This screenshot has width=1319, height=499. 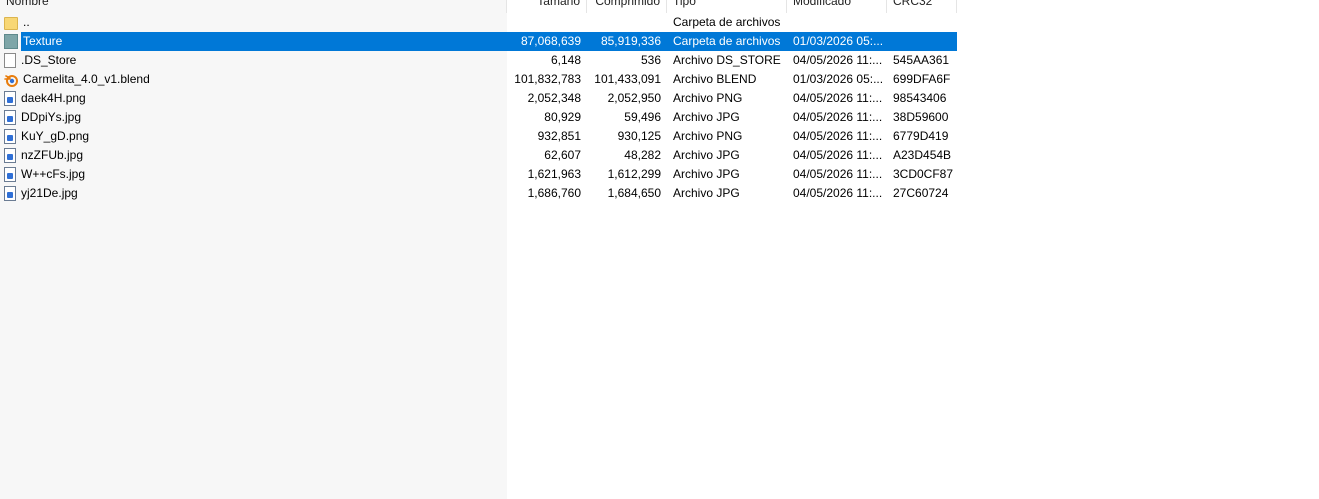 I want to click on file-type: Archivo BLEND, so click(x=715, y=79).